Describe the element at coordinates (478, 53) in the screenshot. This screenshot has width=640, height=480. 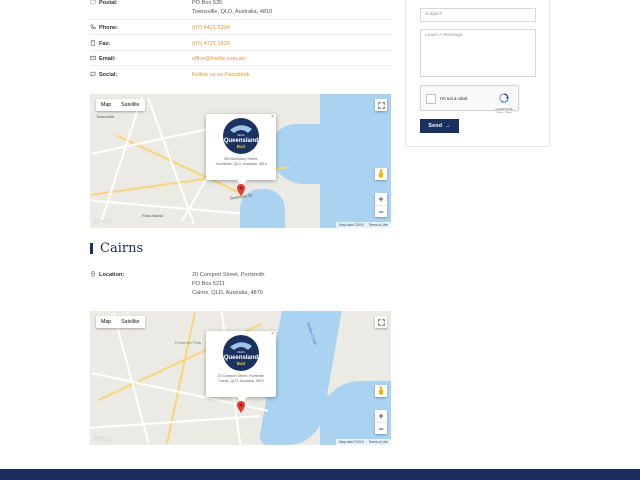
I see `message-textarea: Leave A Message` at that location.